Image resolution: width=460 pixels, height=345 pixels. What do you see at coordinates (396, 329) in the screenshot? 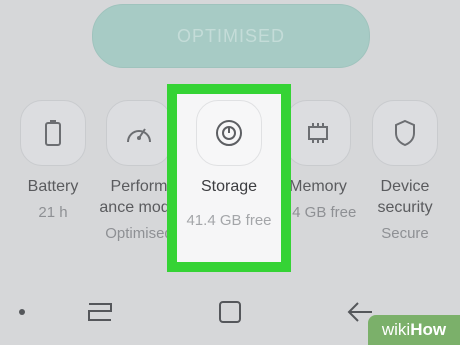
I see `watermark-part1: wiki` at bounding box center [396, 329].